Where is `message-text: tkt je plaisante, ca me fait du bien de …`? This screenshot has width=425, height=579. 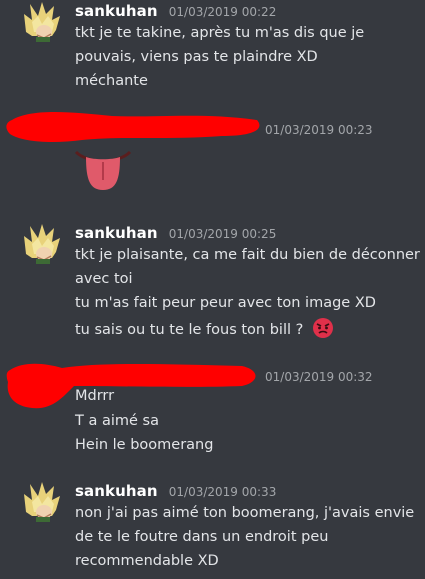 message-text: tkt je plaisante, ca me fait du bien de … is located at coordinates (247, 255).